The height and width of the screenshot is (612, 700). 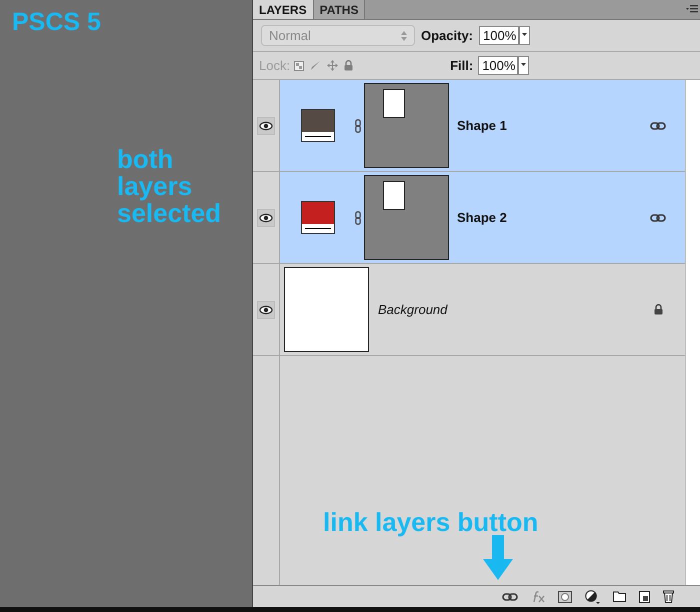 I want to click on layer-row: Shape 1, so click(x=469, y=126).